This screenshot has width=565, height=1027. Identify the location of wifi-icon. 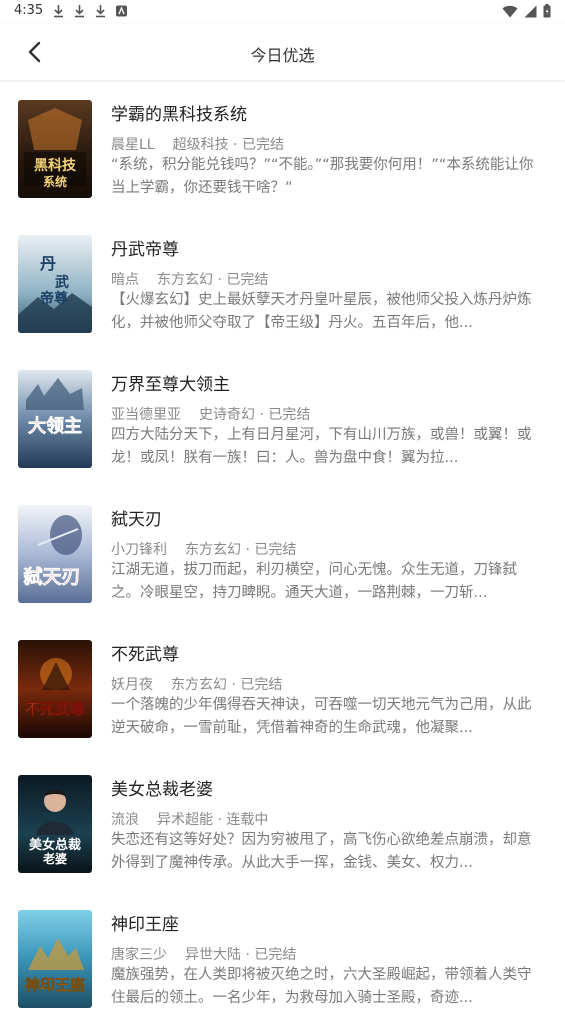
(510, 11).